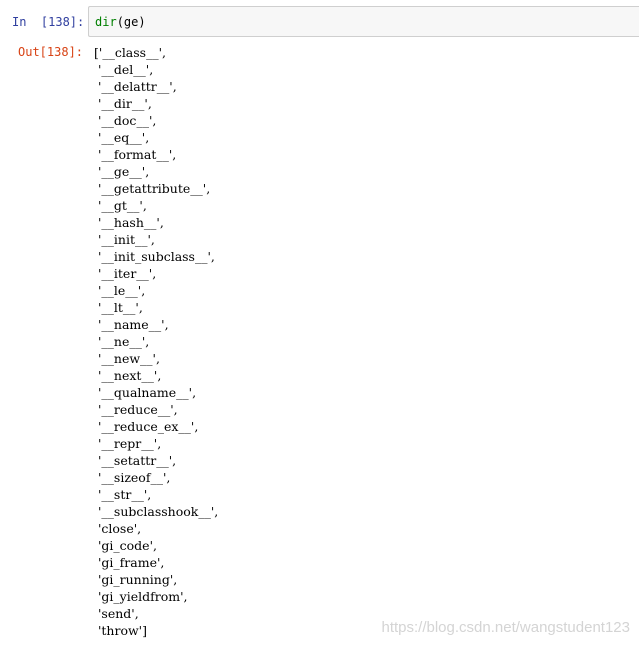 Image resolution: width=639 pixels, height=647 pixels. What do you see at coordinates (131, 22) in the screenshot?
I see `code-arguments: (ge)` at bounding box center [131, 22].